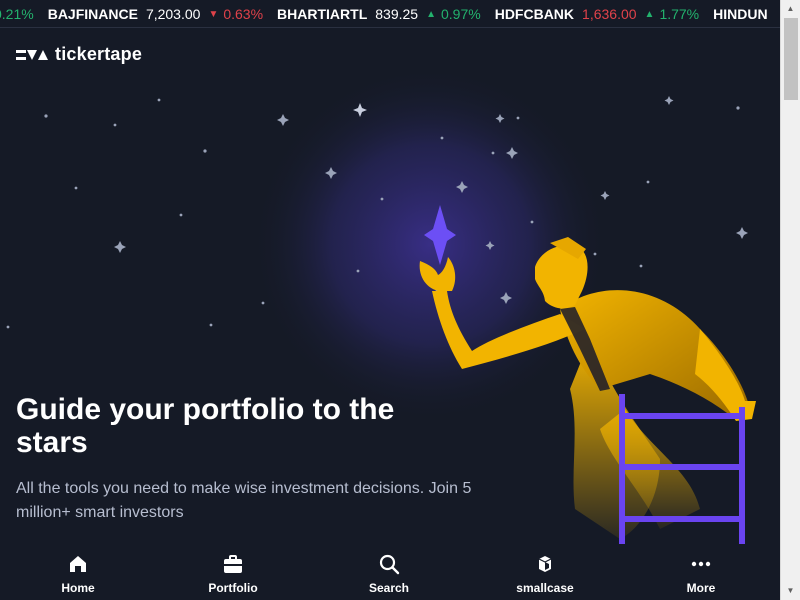 Image resolution: width=800 pixels, height=600 pixels. I want to click on vertical-scrollbar: ▲ ▼, so click(790, 300).